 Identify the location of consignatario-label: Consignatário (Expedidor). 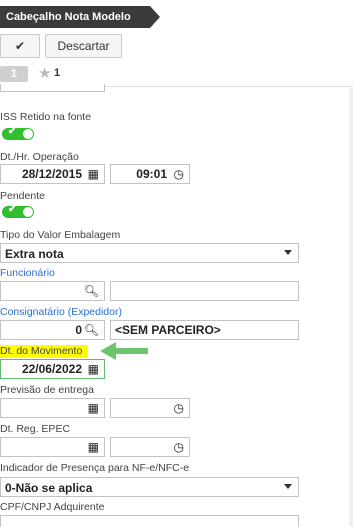
(61, 312).